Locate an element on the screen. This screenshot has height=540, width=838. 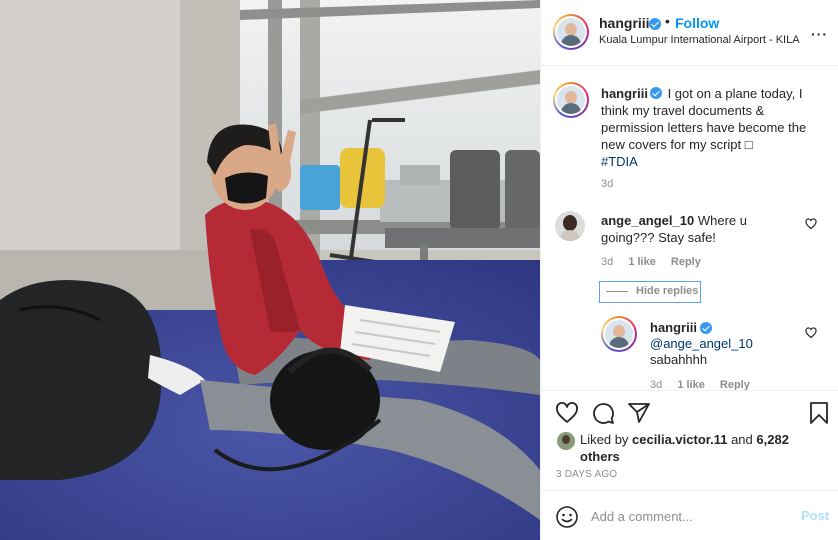
reply-avatar is located at coordinates (619, 334).